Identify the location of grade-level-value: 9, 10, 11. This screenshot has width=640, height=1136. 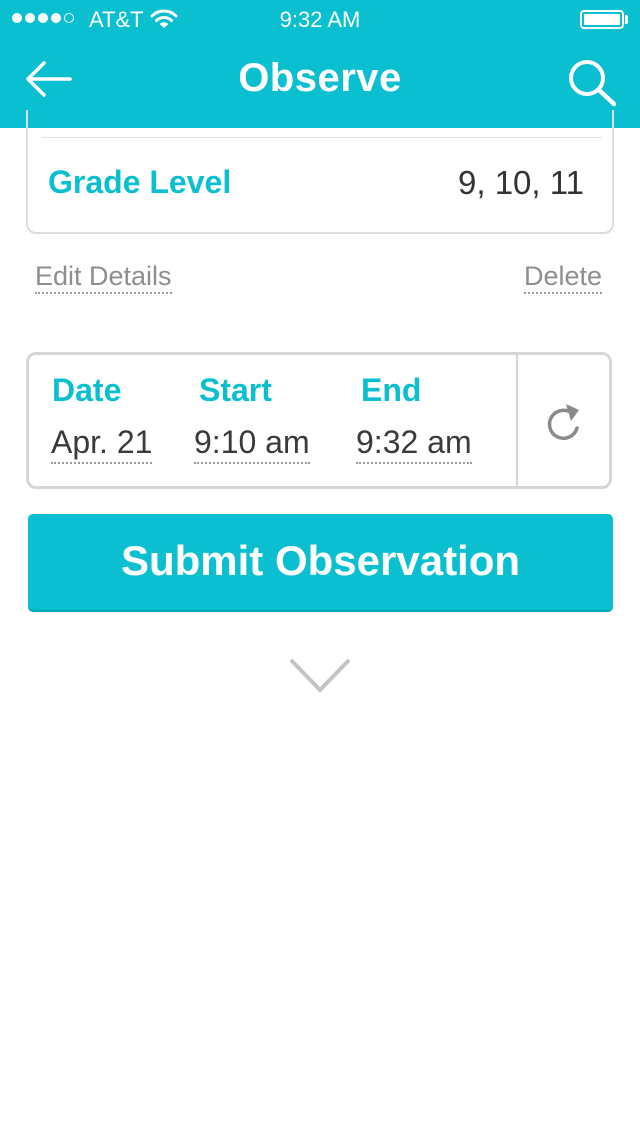
(521, 182).